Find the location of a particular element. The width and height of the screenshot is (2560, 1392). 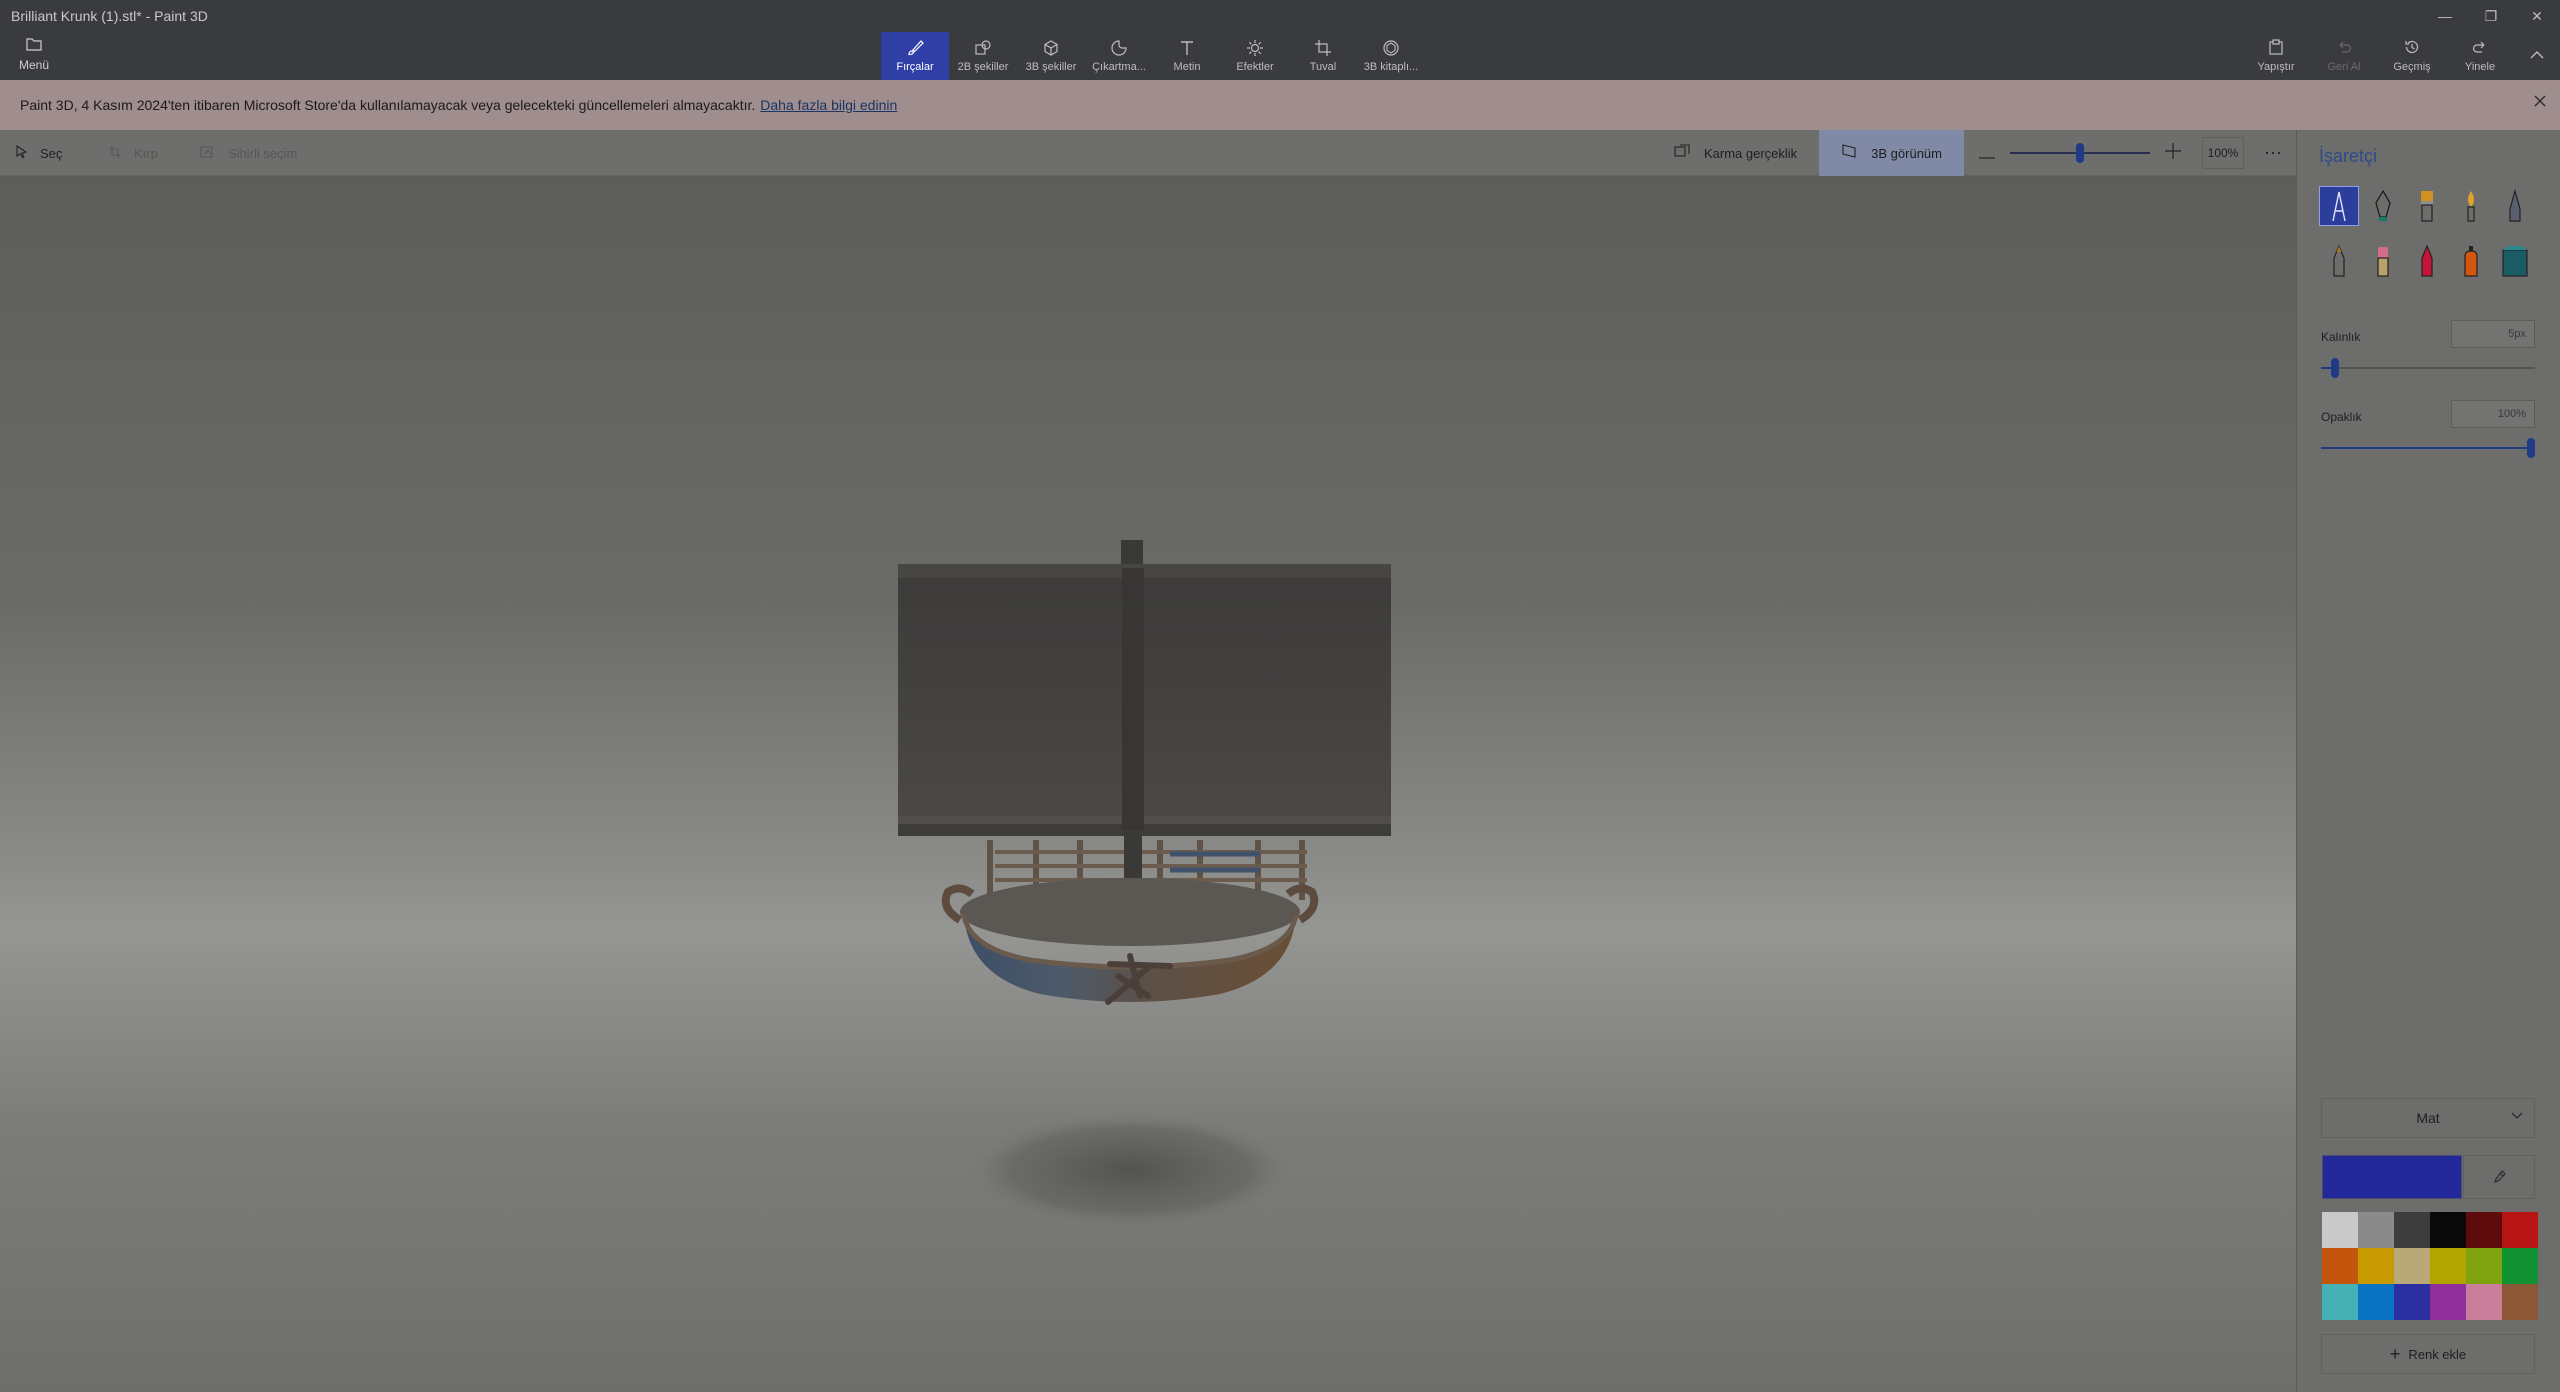

thickness-label: Kalınlık is located at coordinates (2341, 337).